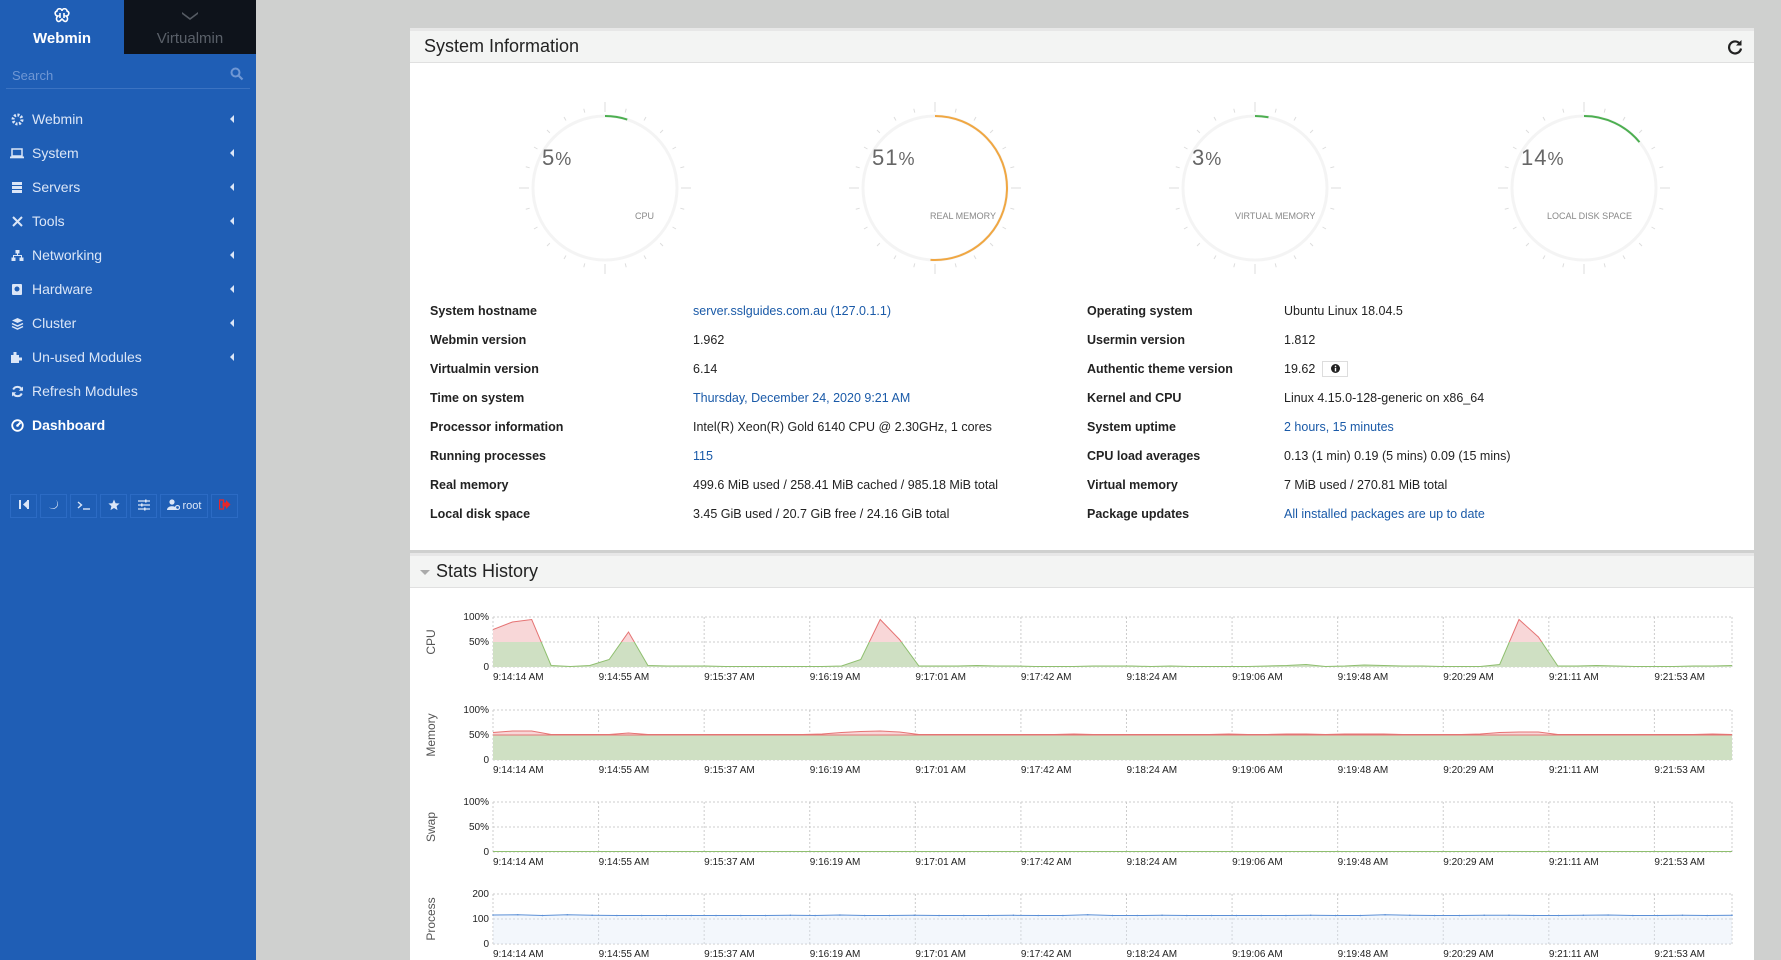 This screenshot has height=960, width=1781. Describe the element at coordinates (23, 506) in the screenshot. I see `collapse-sidebar-button` at that location.